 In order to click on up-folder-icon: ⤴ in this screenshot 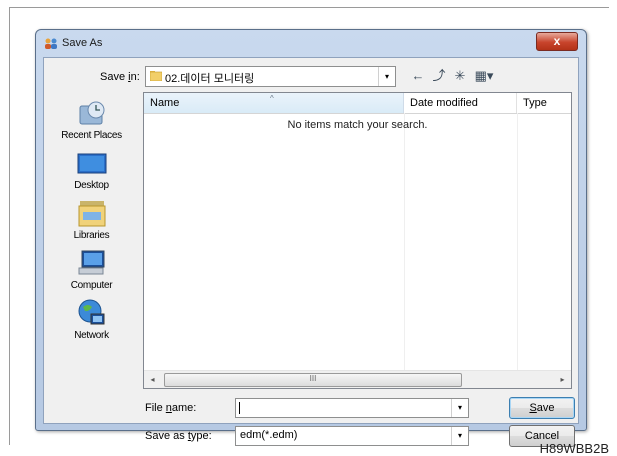, I will do `click(439, 75)`.